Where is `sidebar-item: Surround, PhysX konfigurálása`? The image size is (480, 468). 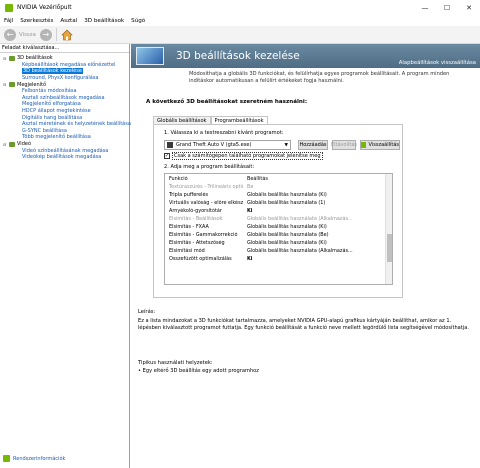
sidebar-item: Surround, PhysX konfigurálása is located at coordinates (64, 78).